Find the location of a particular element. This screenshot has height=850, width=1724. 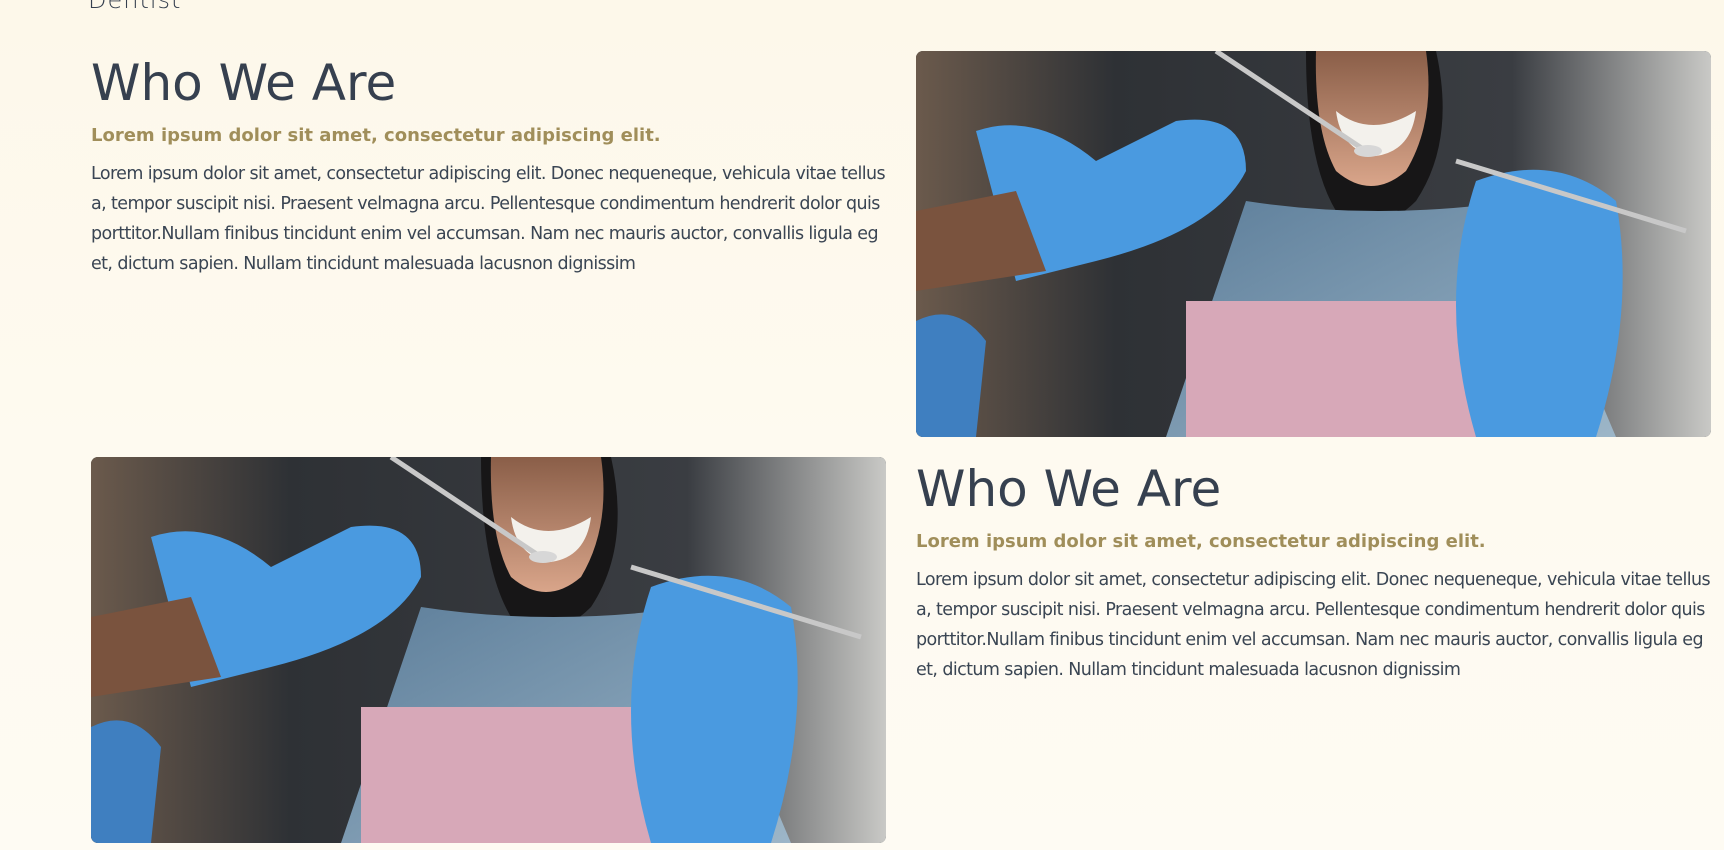

brand-logo-text: Dentist is located at coordinates (134, 7).